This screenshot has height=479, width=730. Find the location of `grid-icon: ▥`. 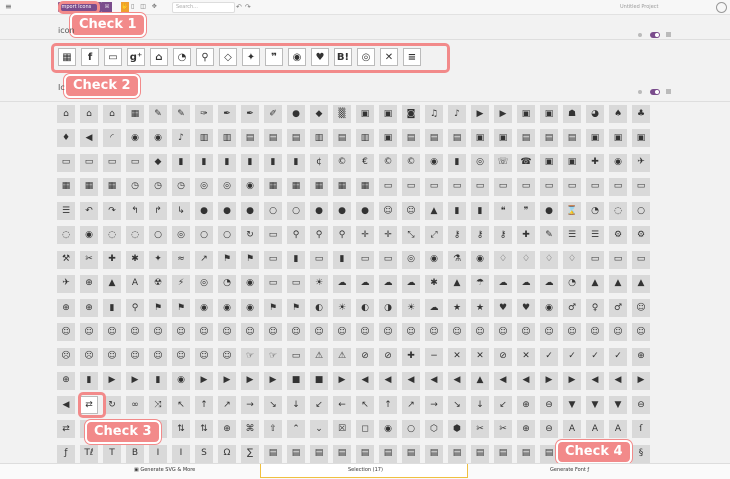

grid-icon: ▥ is located at coordinates (204, 138).